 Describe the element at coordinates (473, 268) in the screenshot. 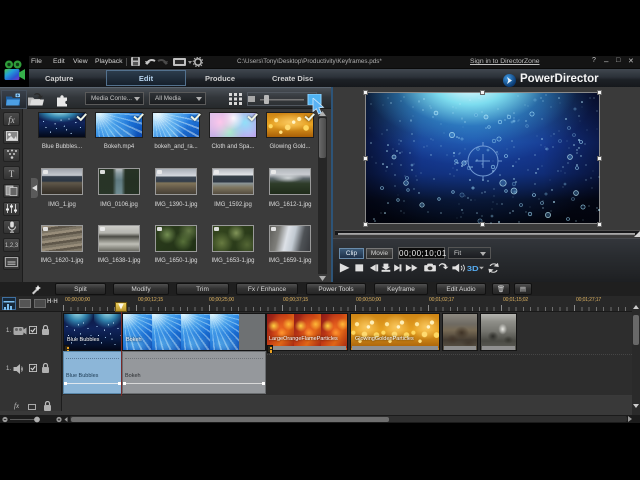

I see `svg-text: 3D` at that location.